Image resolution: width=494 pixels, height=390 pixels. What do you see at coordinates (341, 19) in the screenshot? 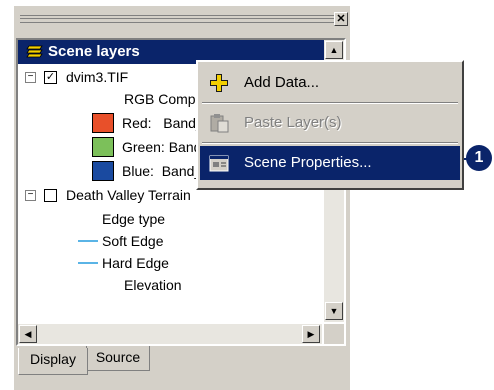
I see `close-button: ✕` at bounding box center [341, 19].